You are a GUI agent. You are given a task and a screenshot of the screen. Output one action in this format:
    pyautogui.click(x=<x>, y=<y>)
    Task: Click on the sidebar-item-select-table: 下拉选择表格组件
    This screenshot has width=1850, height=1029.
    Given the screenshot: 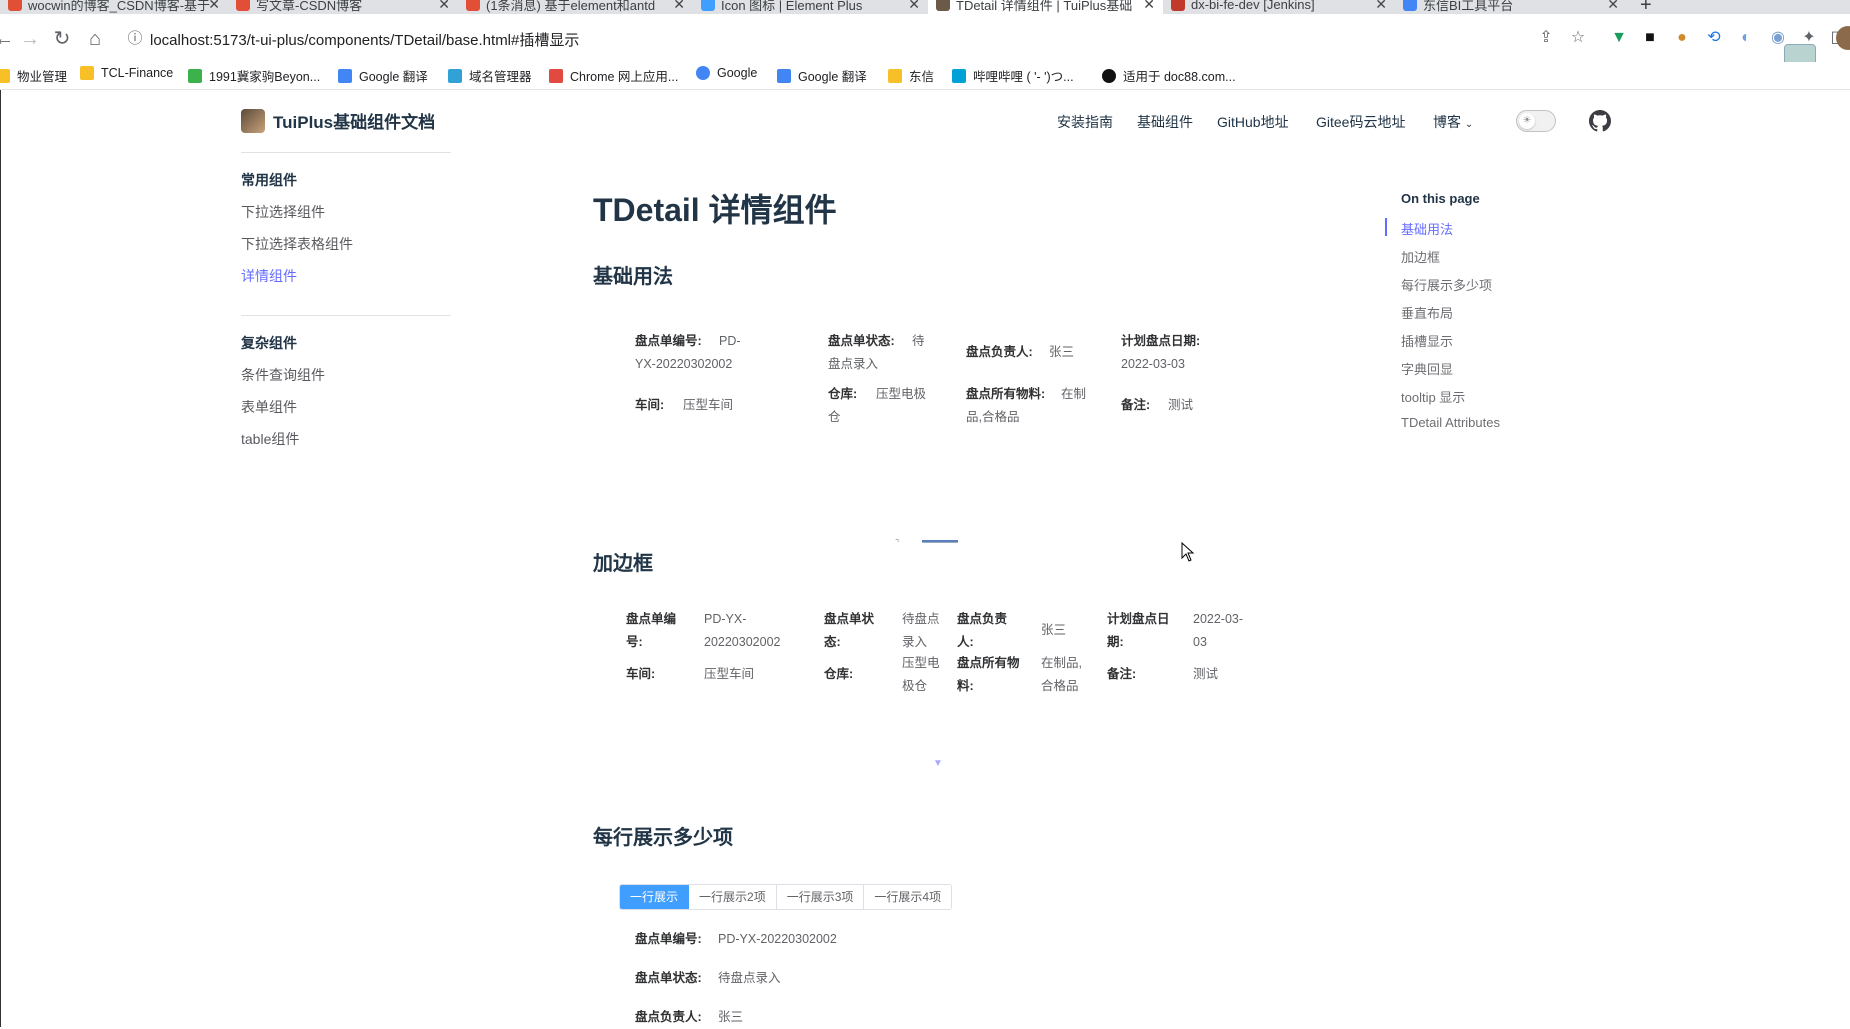 What is the action you would take?
    pyautogui.click(x=297, y=244)
    